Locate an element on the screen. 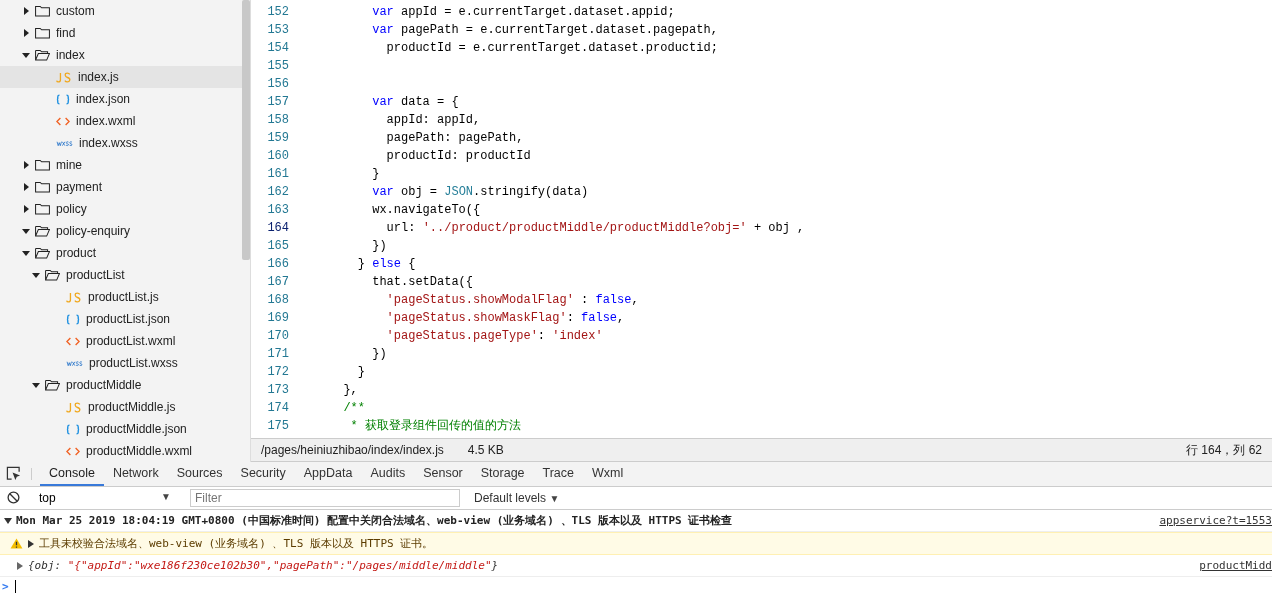  file-tree-item: productList is located at coordinates (121, 275).